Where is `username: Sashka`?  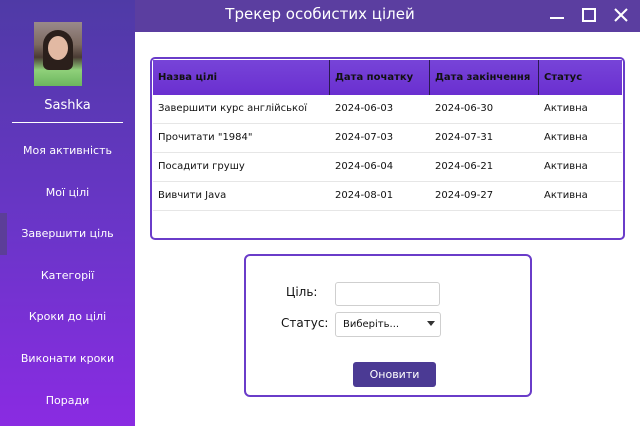
username: Sashka is located at coordinates (67, 105).